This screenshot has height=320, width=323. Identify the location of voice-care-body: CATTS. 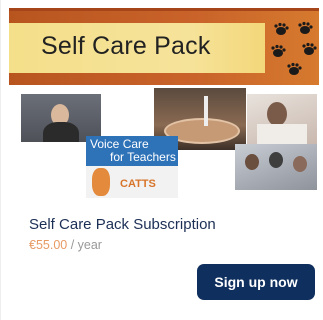
(132, 182).